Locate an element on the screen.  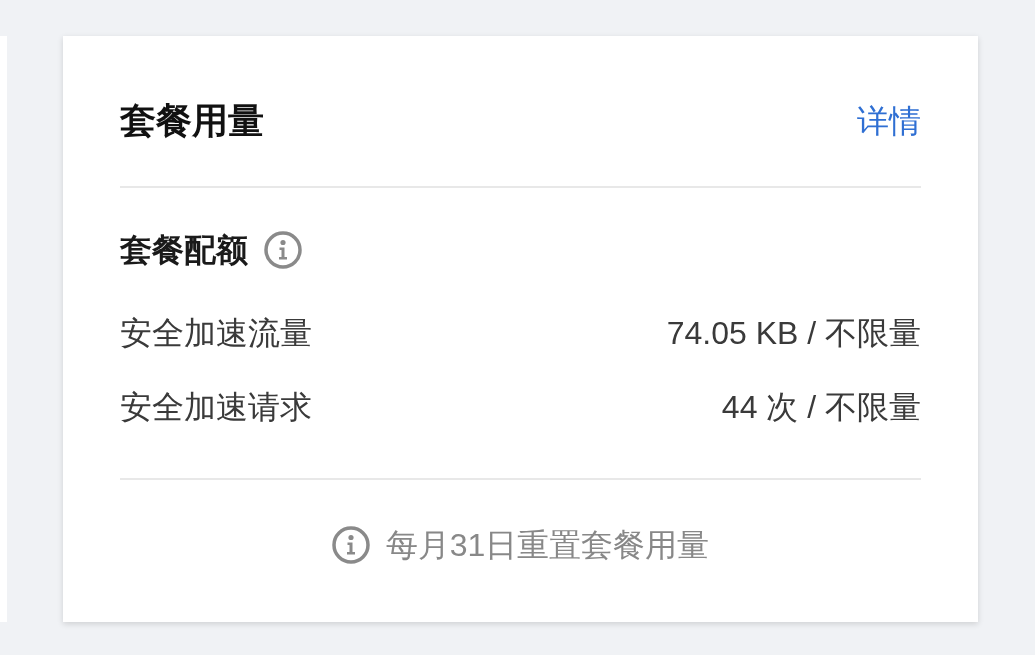
quota-label: 安全加速请求 is located at coordinates (216, 407).